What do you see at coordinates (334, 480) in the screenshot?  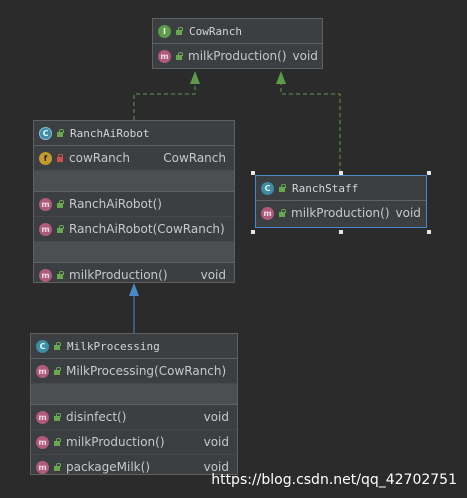 I see `watermark-text: https://blog.csdn.net/qq_42702751` at bounding box center [334, 480].